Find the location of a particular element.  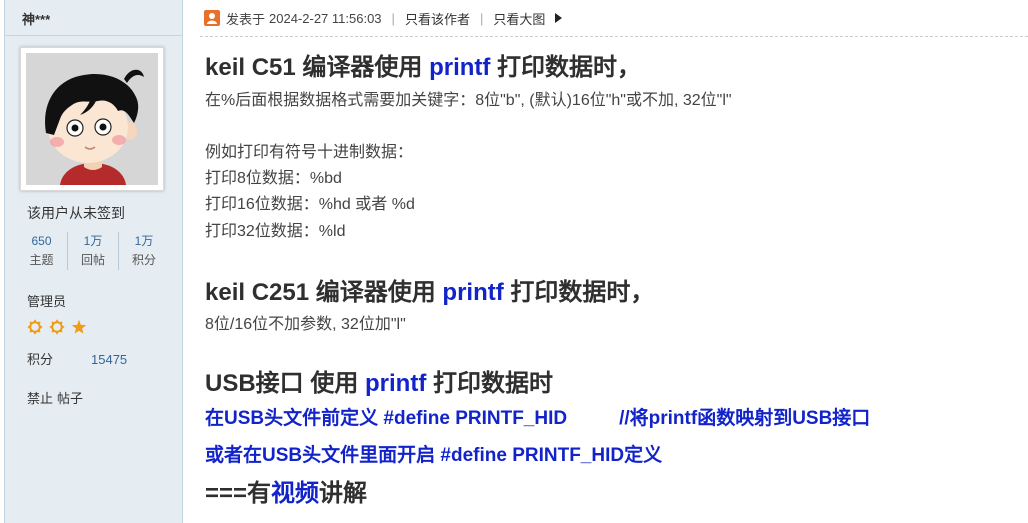

stat-points: 1万 积分 is located at coordinates (143, 251).